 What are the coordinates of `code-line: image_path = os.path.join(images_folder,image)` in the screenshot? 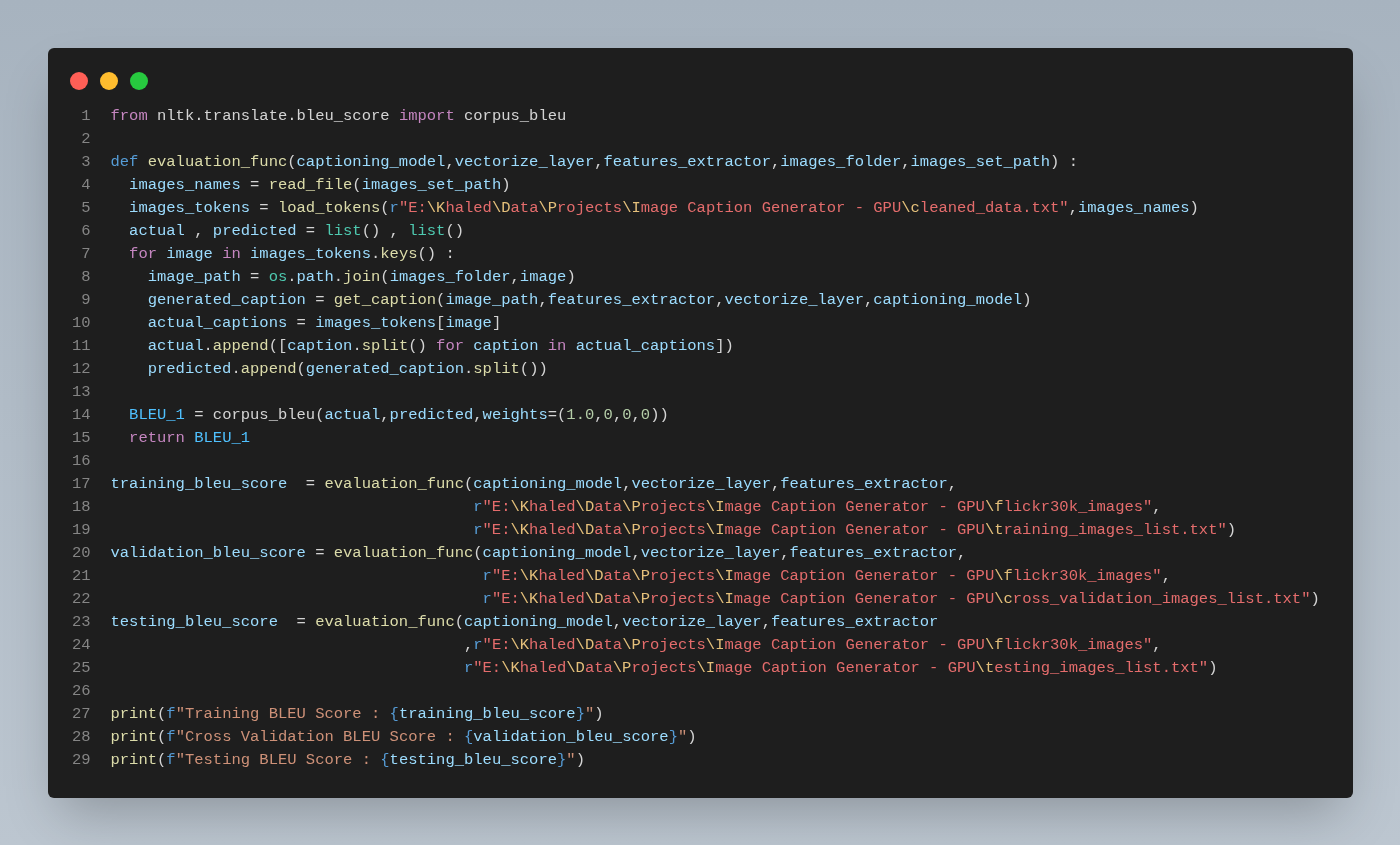 It's located at (361, 277).